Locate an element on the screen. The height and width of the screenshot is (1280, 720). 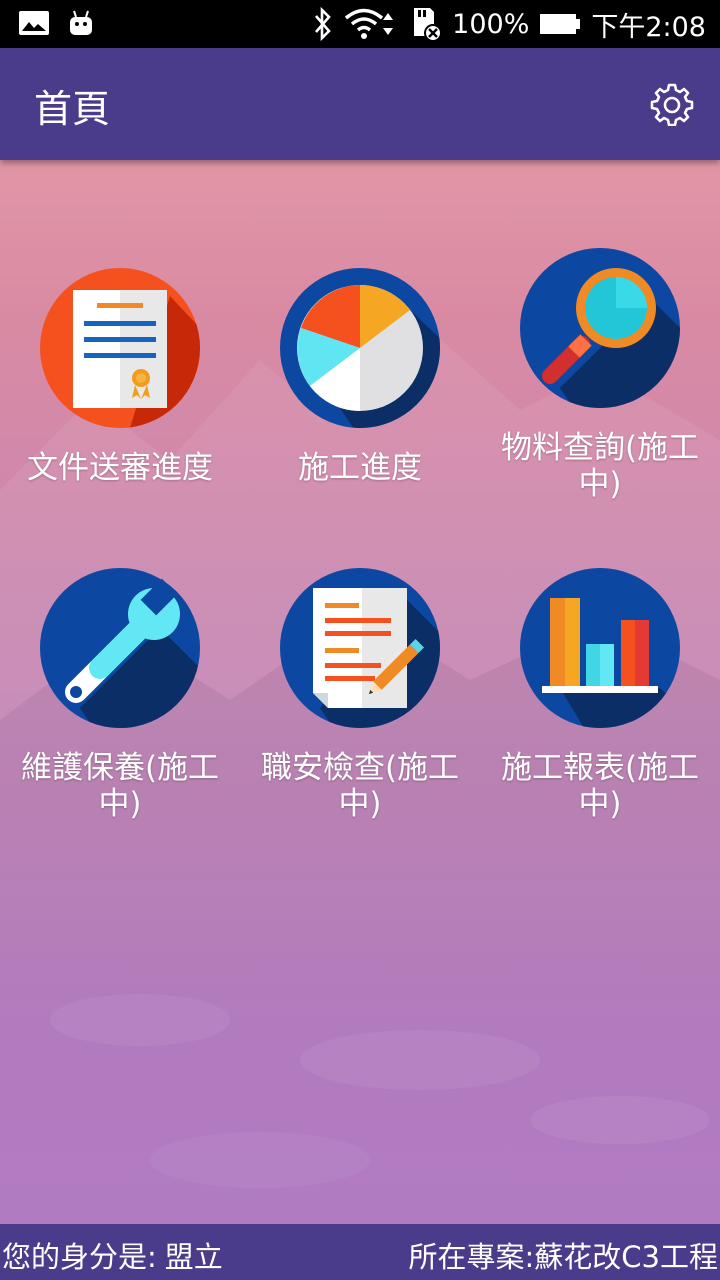
battery-percentage: 100% is located at coordinates (491, 24).